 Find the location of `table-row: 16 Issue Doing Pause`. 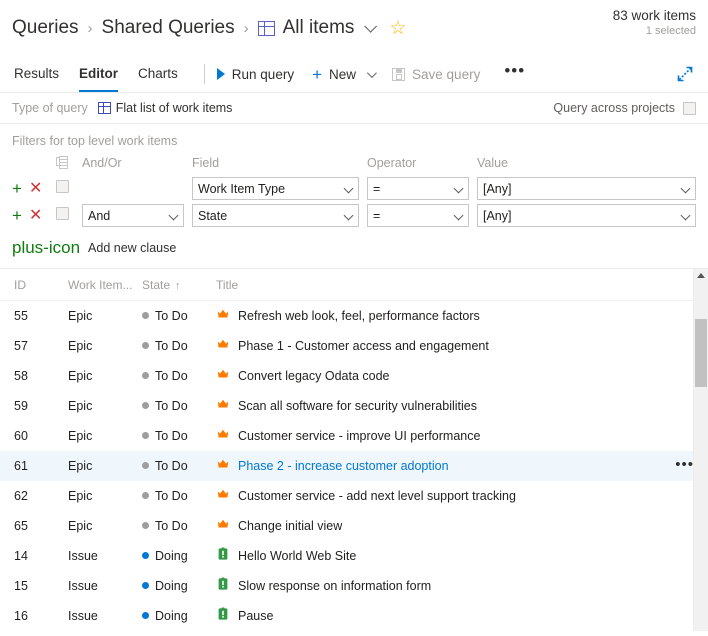

table-row: 16 Issue Doing Pause is located at coordinates (354, 616).